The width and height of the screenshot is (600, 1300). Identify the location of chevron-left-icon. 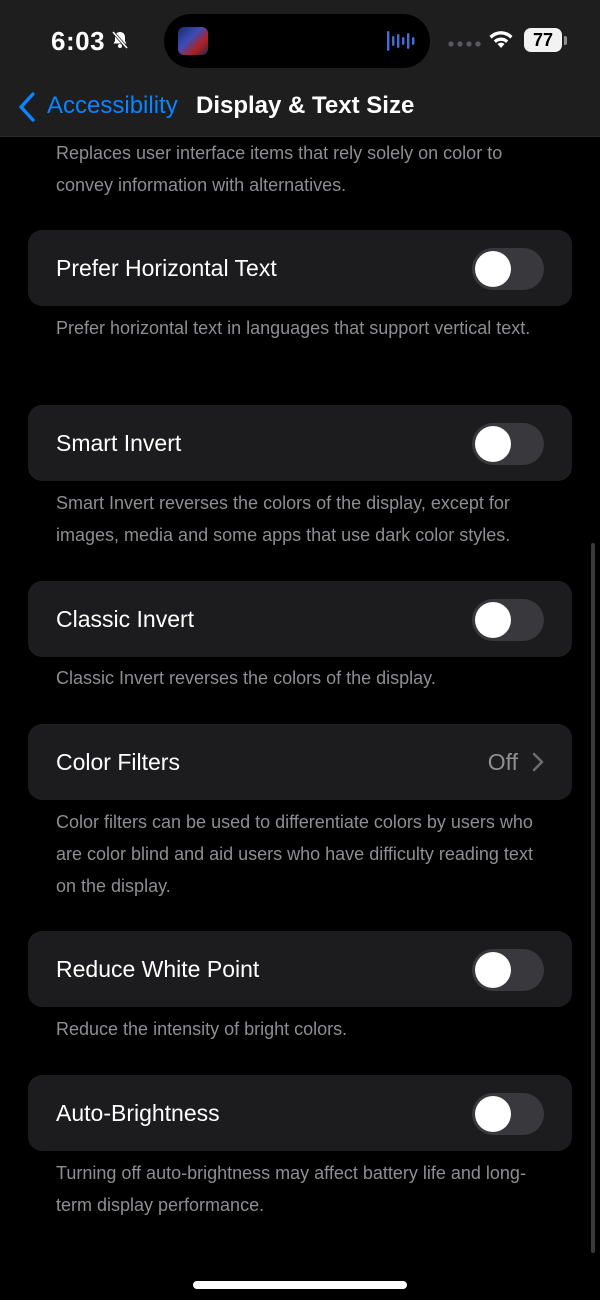
(27, 107).